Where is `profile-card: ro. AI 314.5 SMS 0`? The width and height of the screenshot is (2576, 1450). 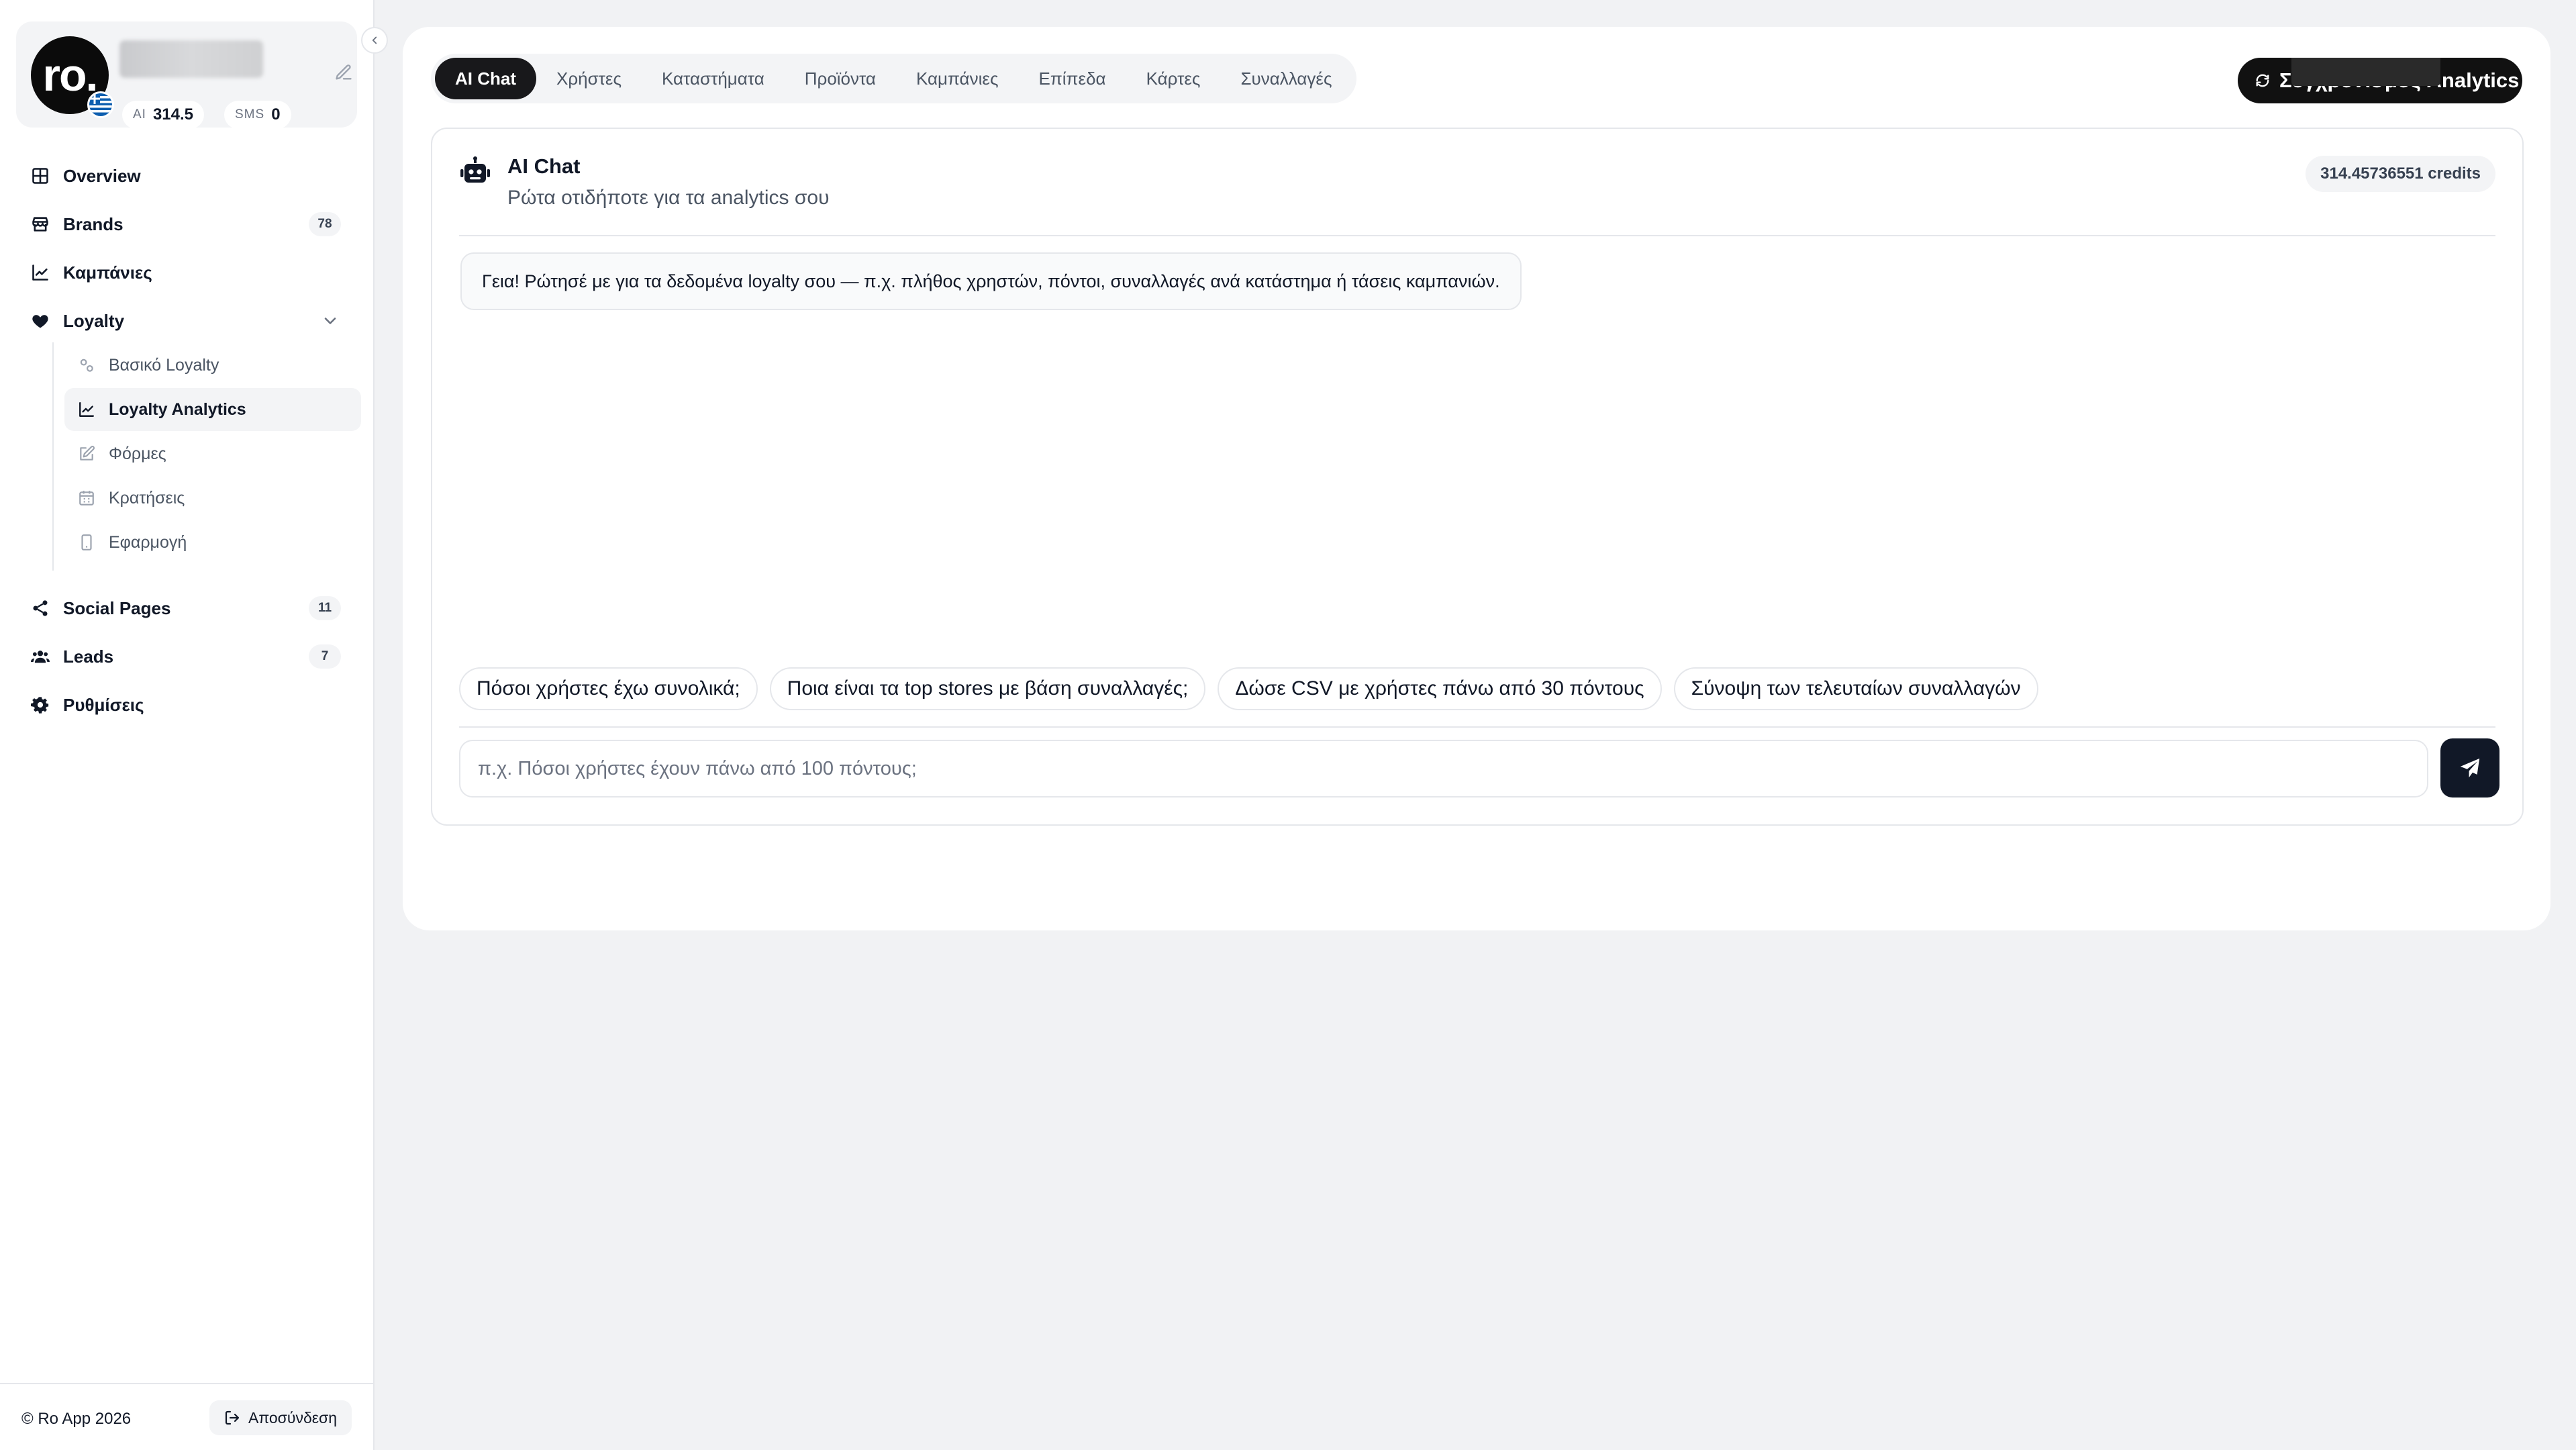
profile-card: ro. AI 314.5 SMS 0 is located at coordinates (186, 75).